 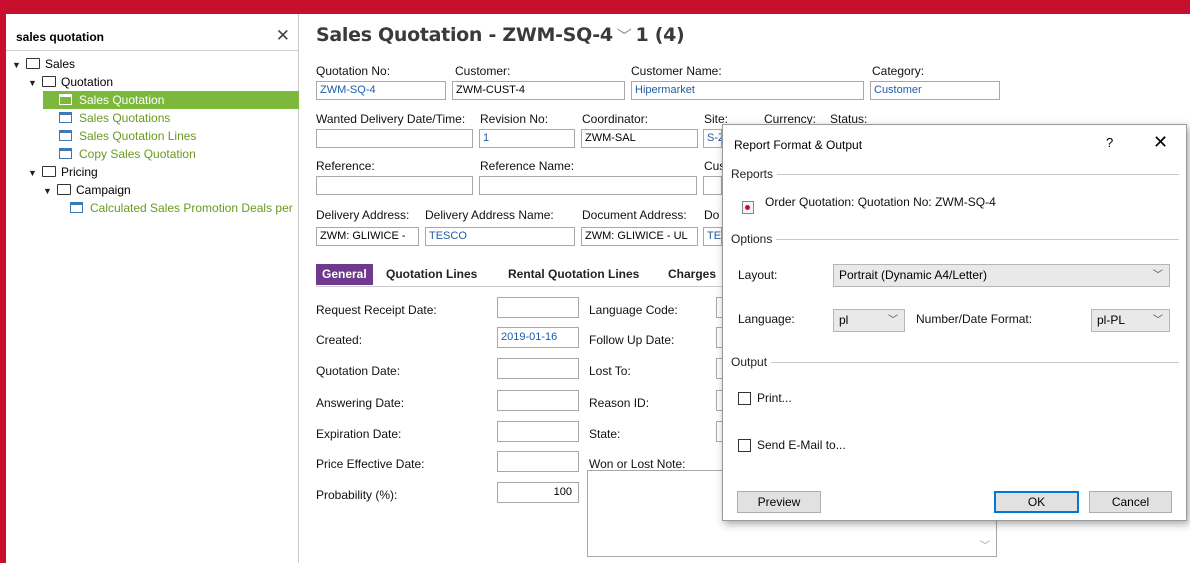 What do you see at coordinates (125, 118) in the screenshot?
I see `tree-item-label: Sales Quotations` at bounding box center [125, 118].